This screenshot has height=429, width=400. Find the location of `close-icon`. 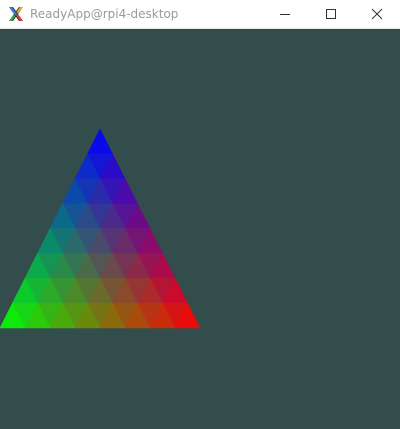

close-icon is located at coordinates (377, 14).